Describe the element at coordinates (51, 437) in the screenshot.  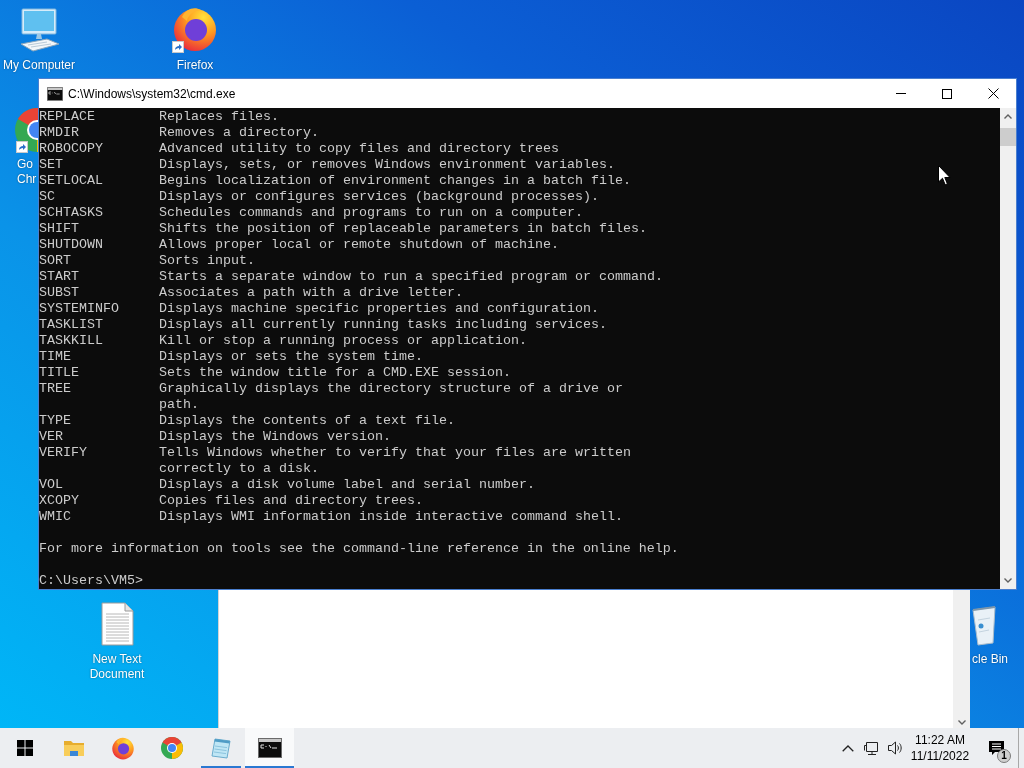
I see `command-name: VER` at that location.